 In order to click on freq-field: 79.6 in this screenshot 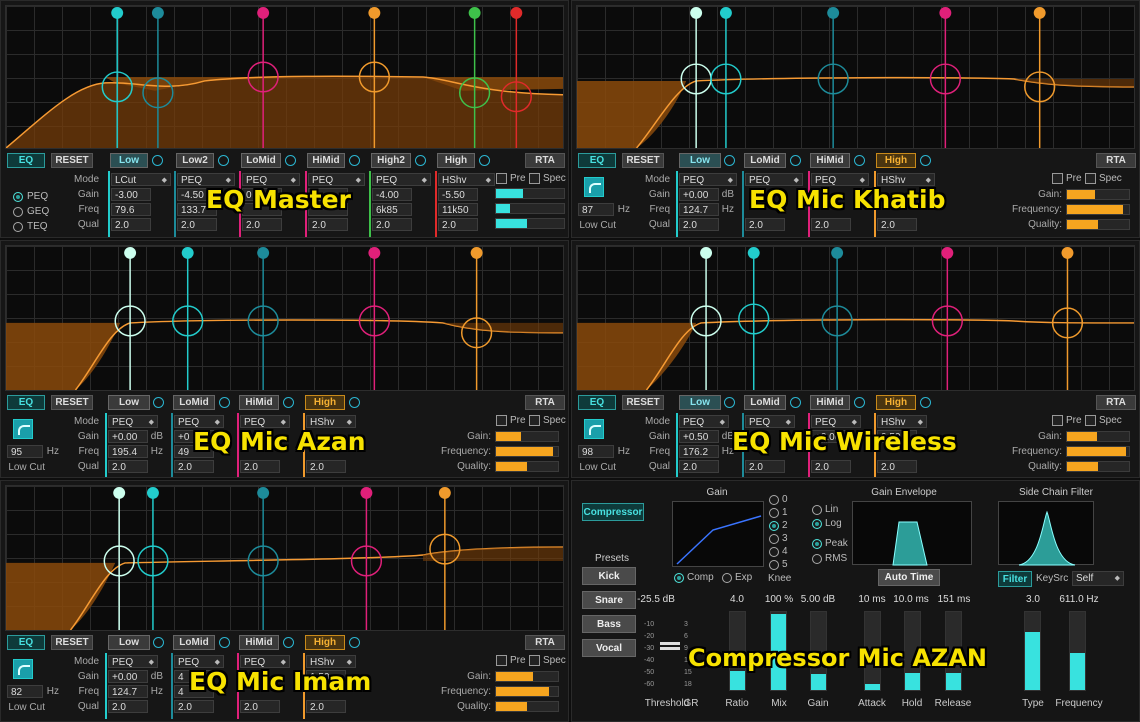, I will do `click(131, 209)`.